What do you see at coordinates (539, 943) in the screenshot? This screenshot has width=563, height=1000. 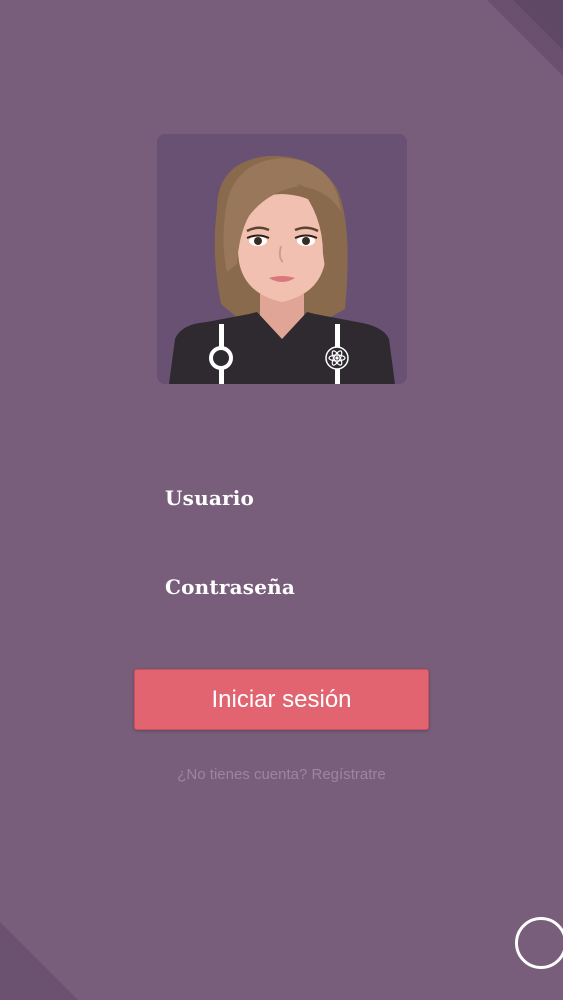 I see `circle-outline-icon` at bounding box center [539, 943].